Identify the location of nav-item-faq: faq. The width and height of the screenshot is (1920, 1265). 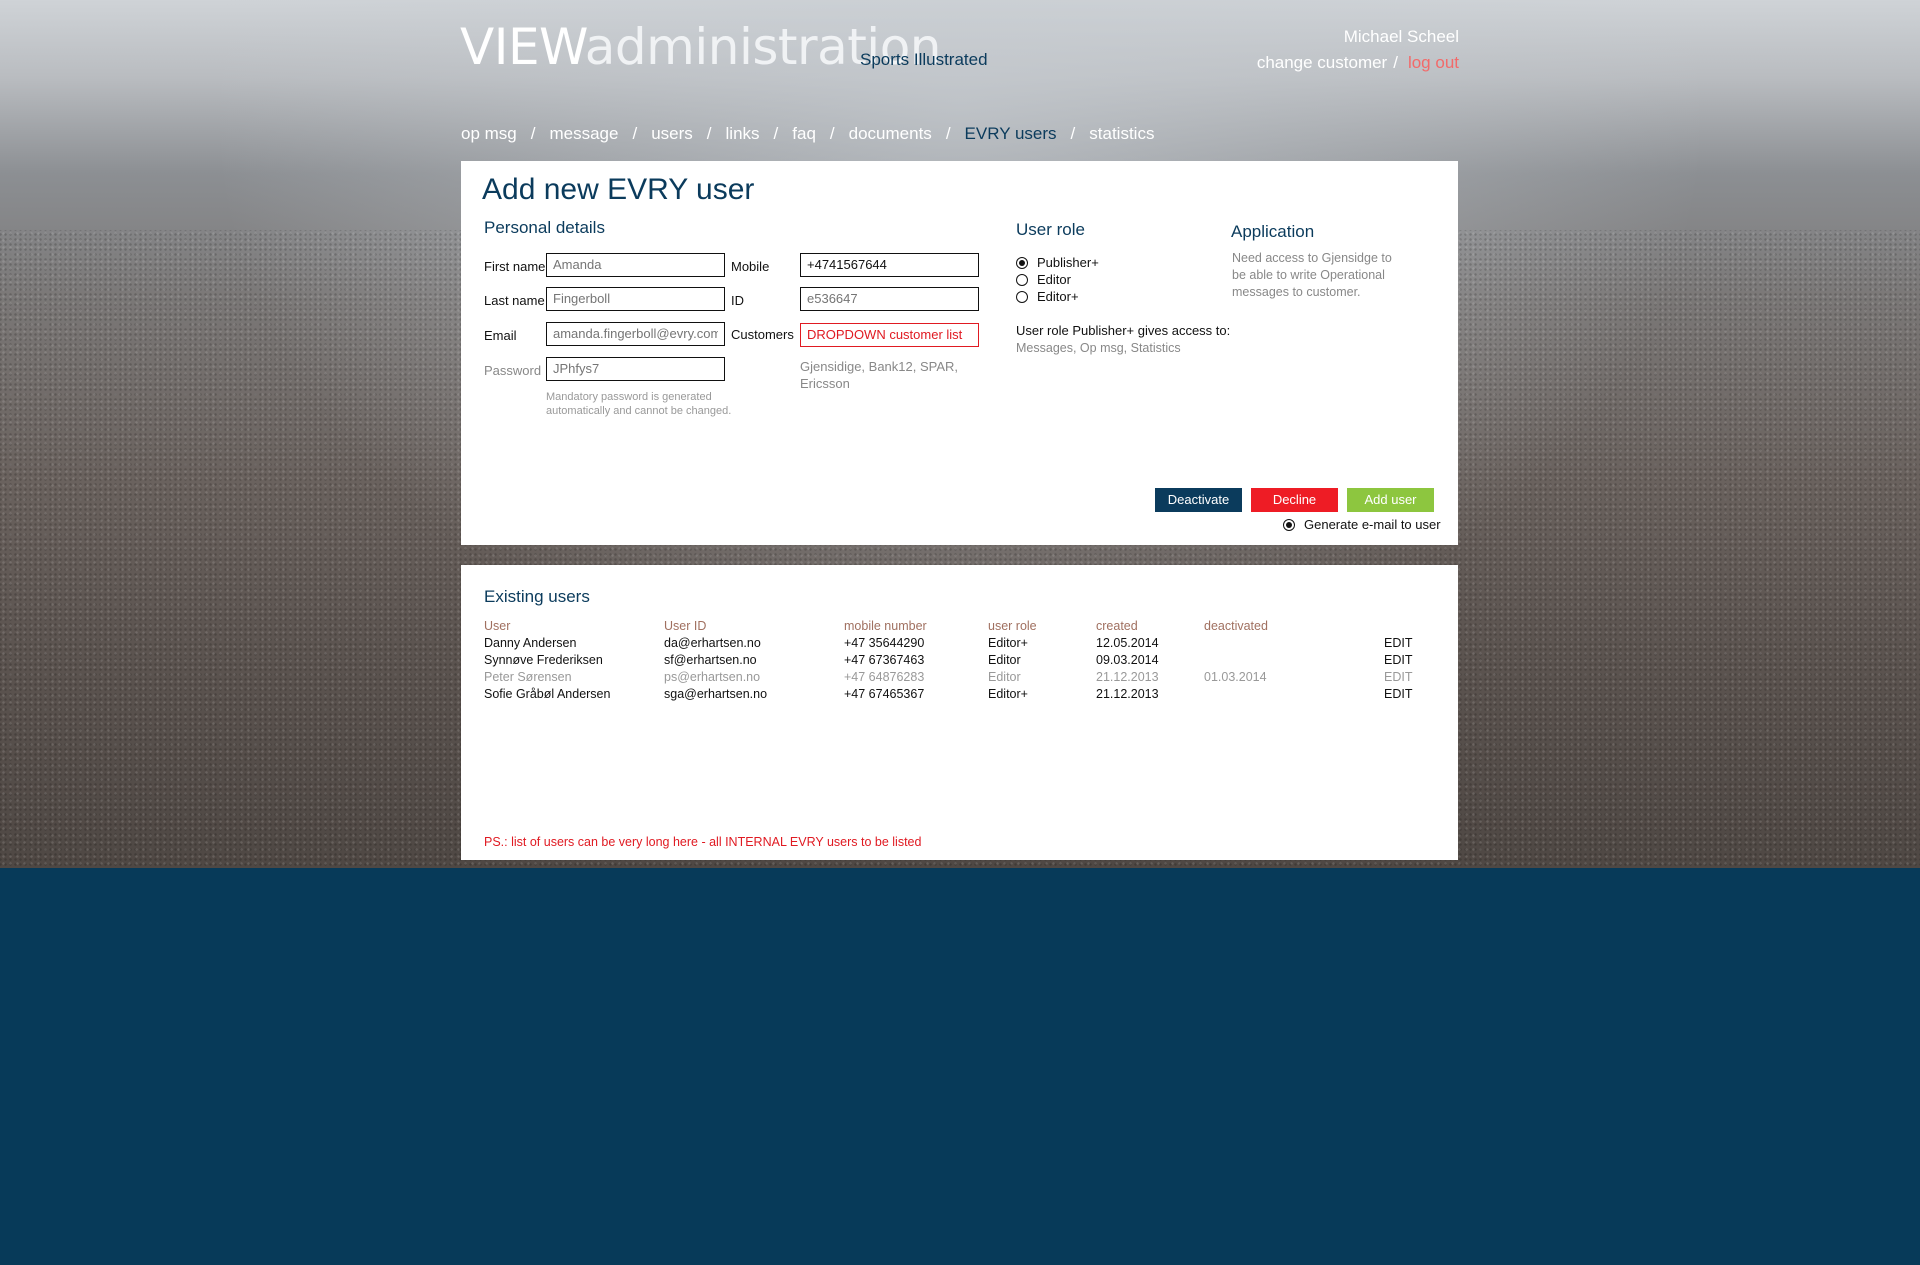
(804, 133).